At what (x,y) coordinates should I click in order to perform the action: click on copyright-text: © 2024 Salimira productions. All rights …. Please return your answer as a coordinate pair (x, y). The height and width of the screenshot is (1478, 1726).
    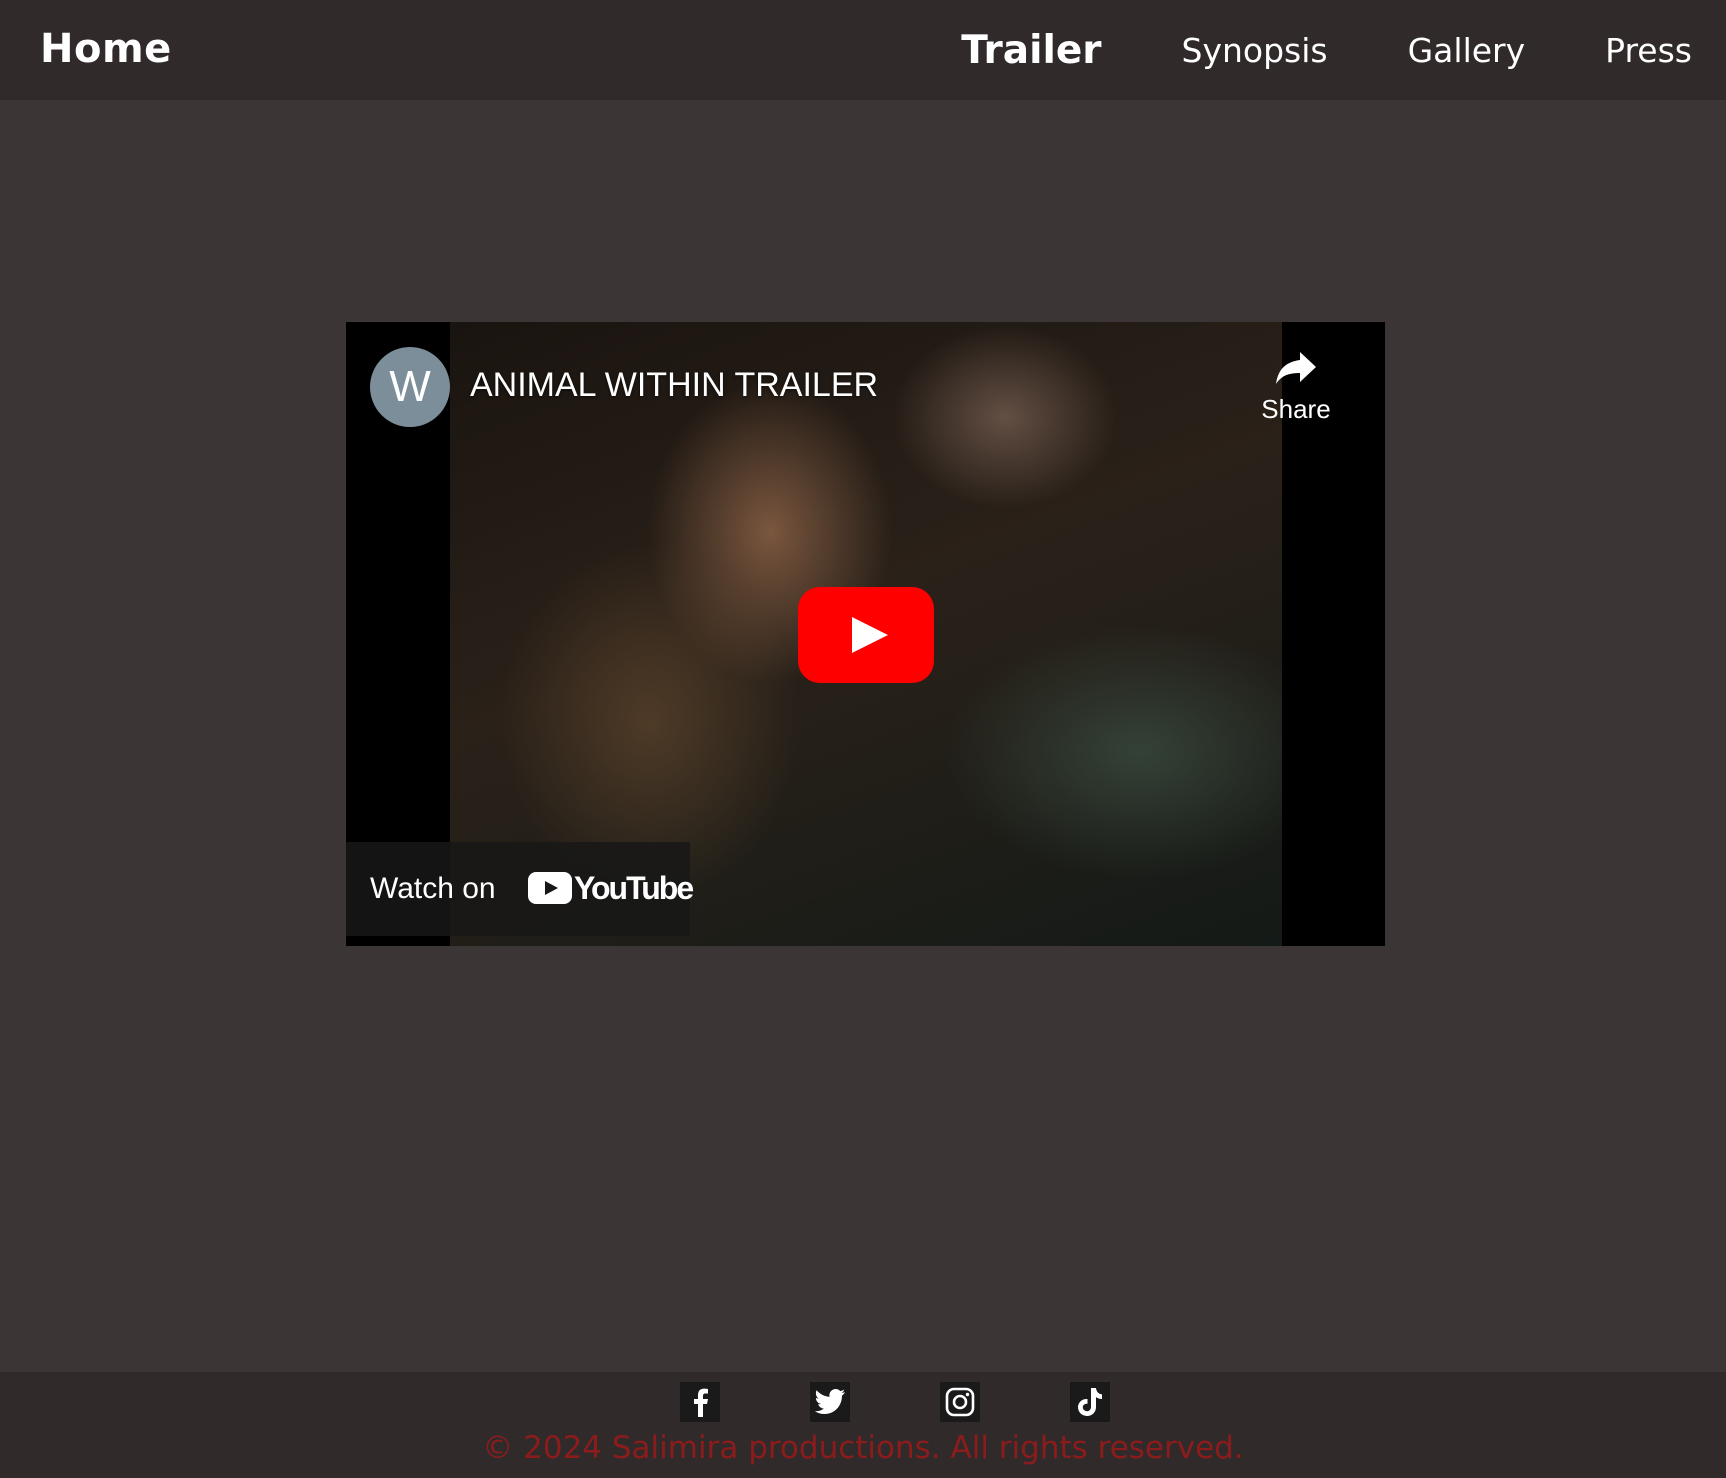
    Looking at the image, I should click on (863, 1448).